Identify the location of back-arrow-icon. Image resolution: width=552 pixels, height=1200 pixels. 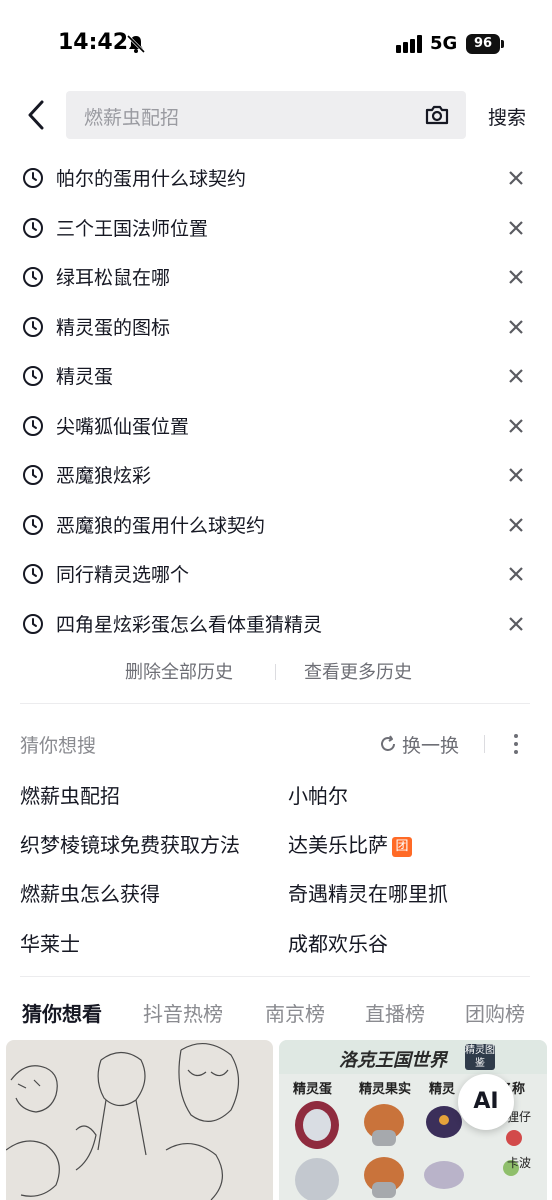
(38, 115).